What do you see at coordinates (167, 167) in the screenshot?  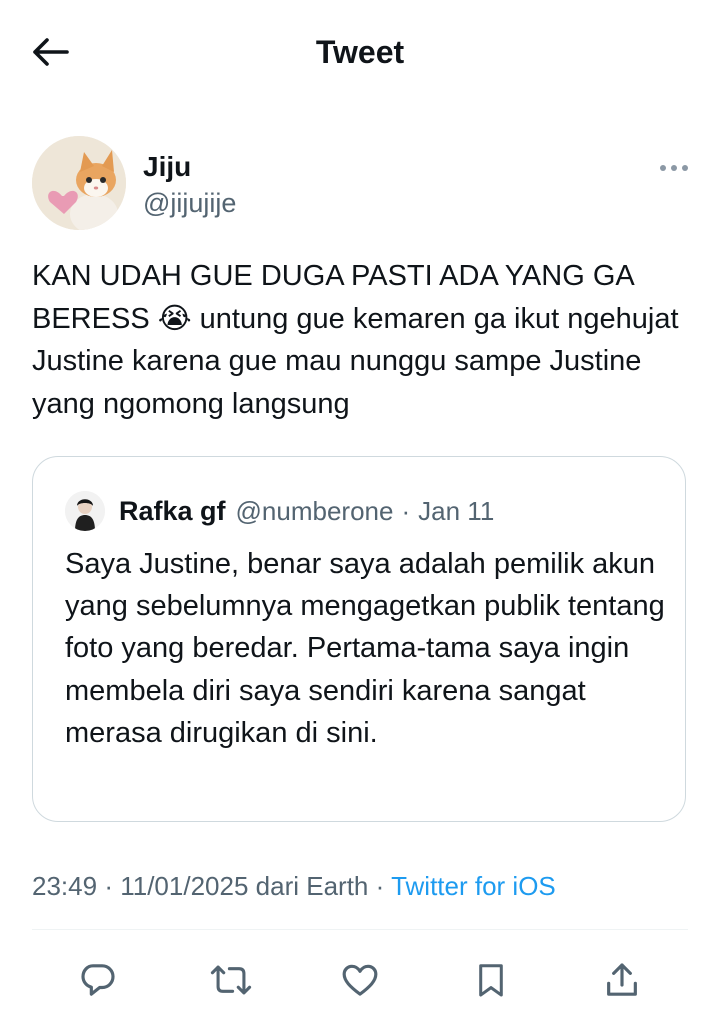 I see `author-name: Jiju` at bounding box center [167, 167].